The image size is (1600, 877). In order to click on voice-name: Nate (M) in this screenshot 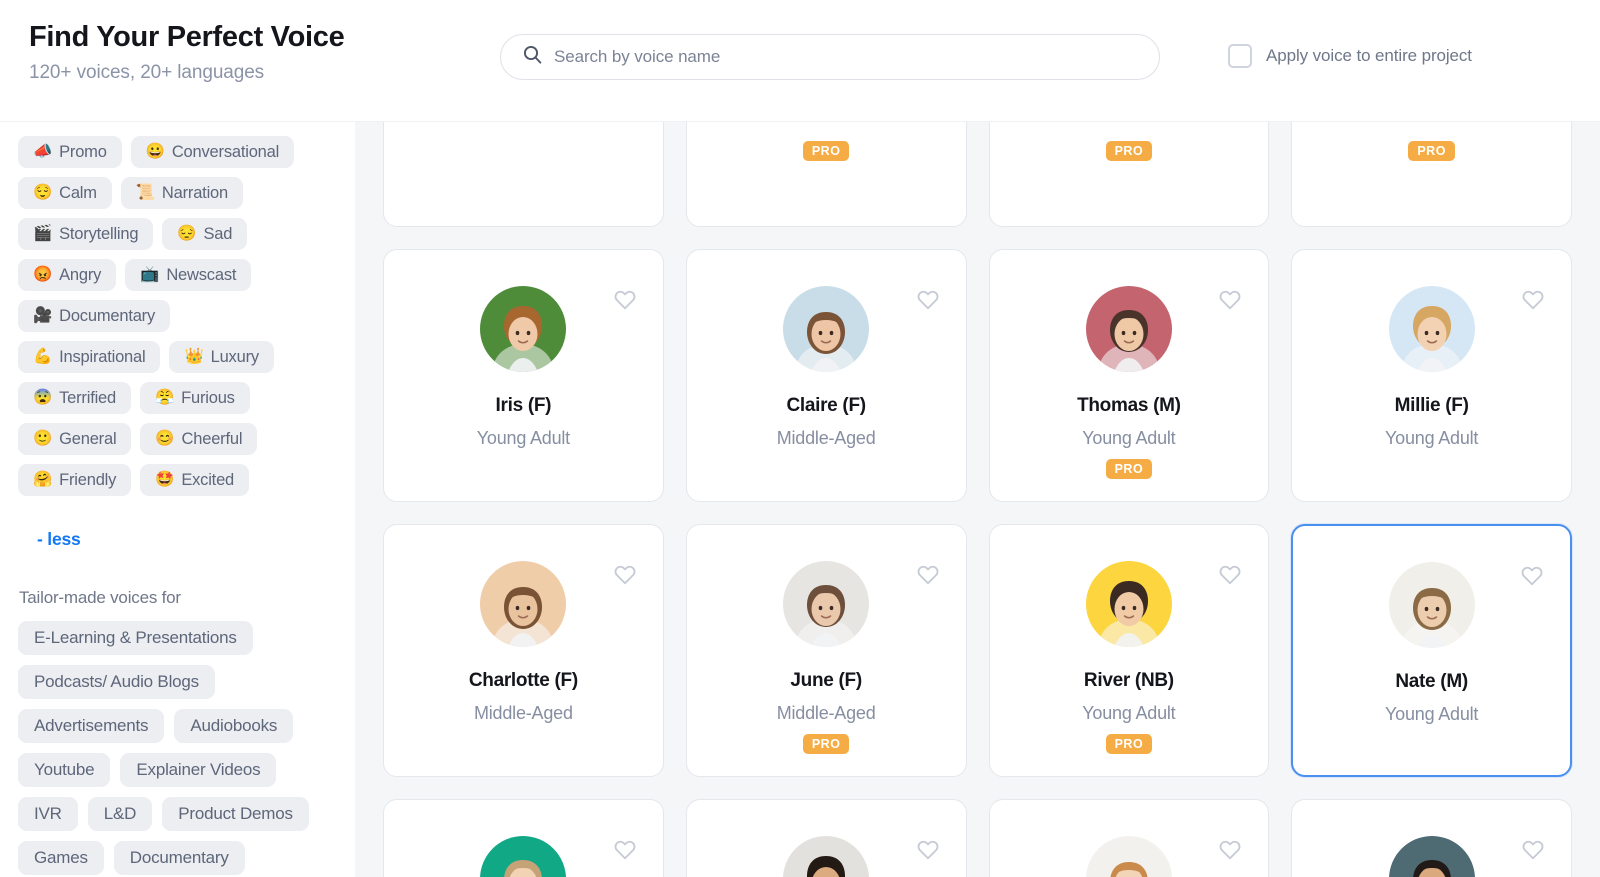, I will do `click(1431, 681)`.